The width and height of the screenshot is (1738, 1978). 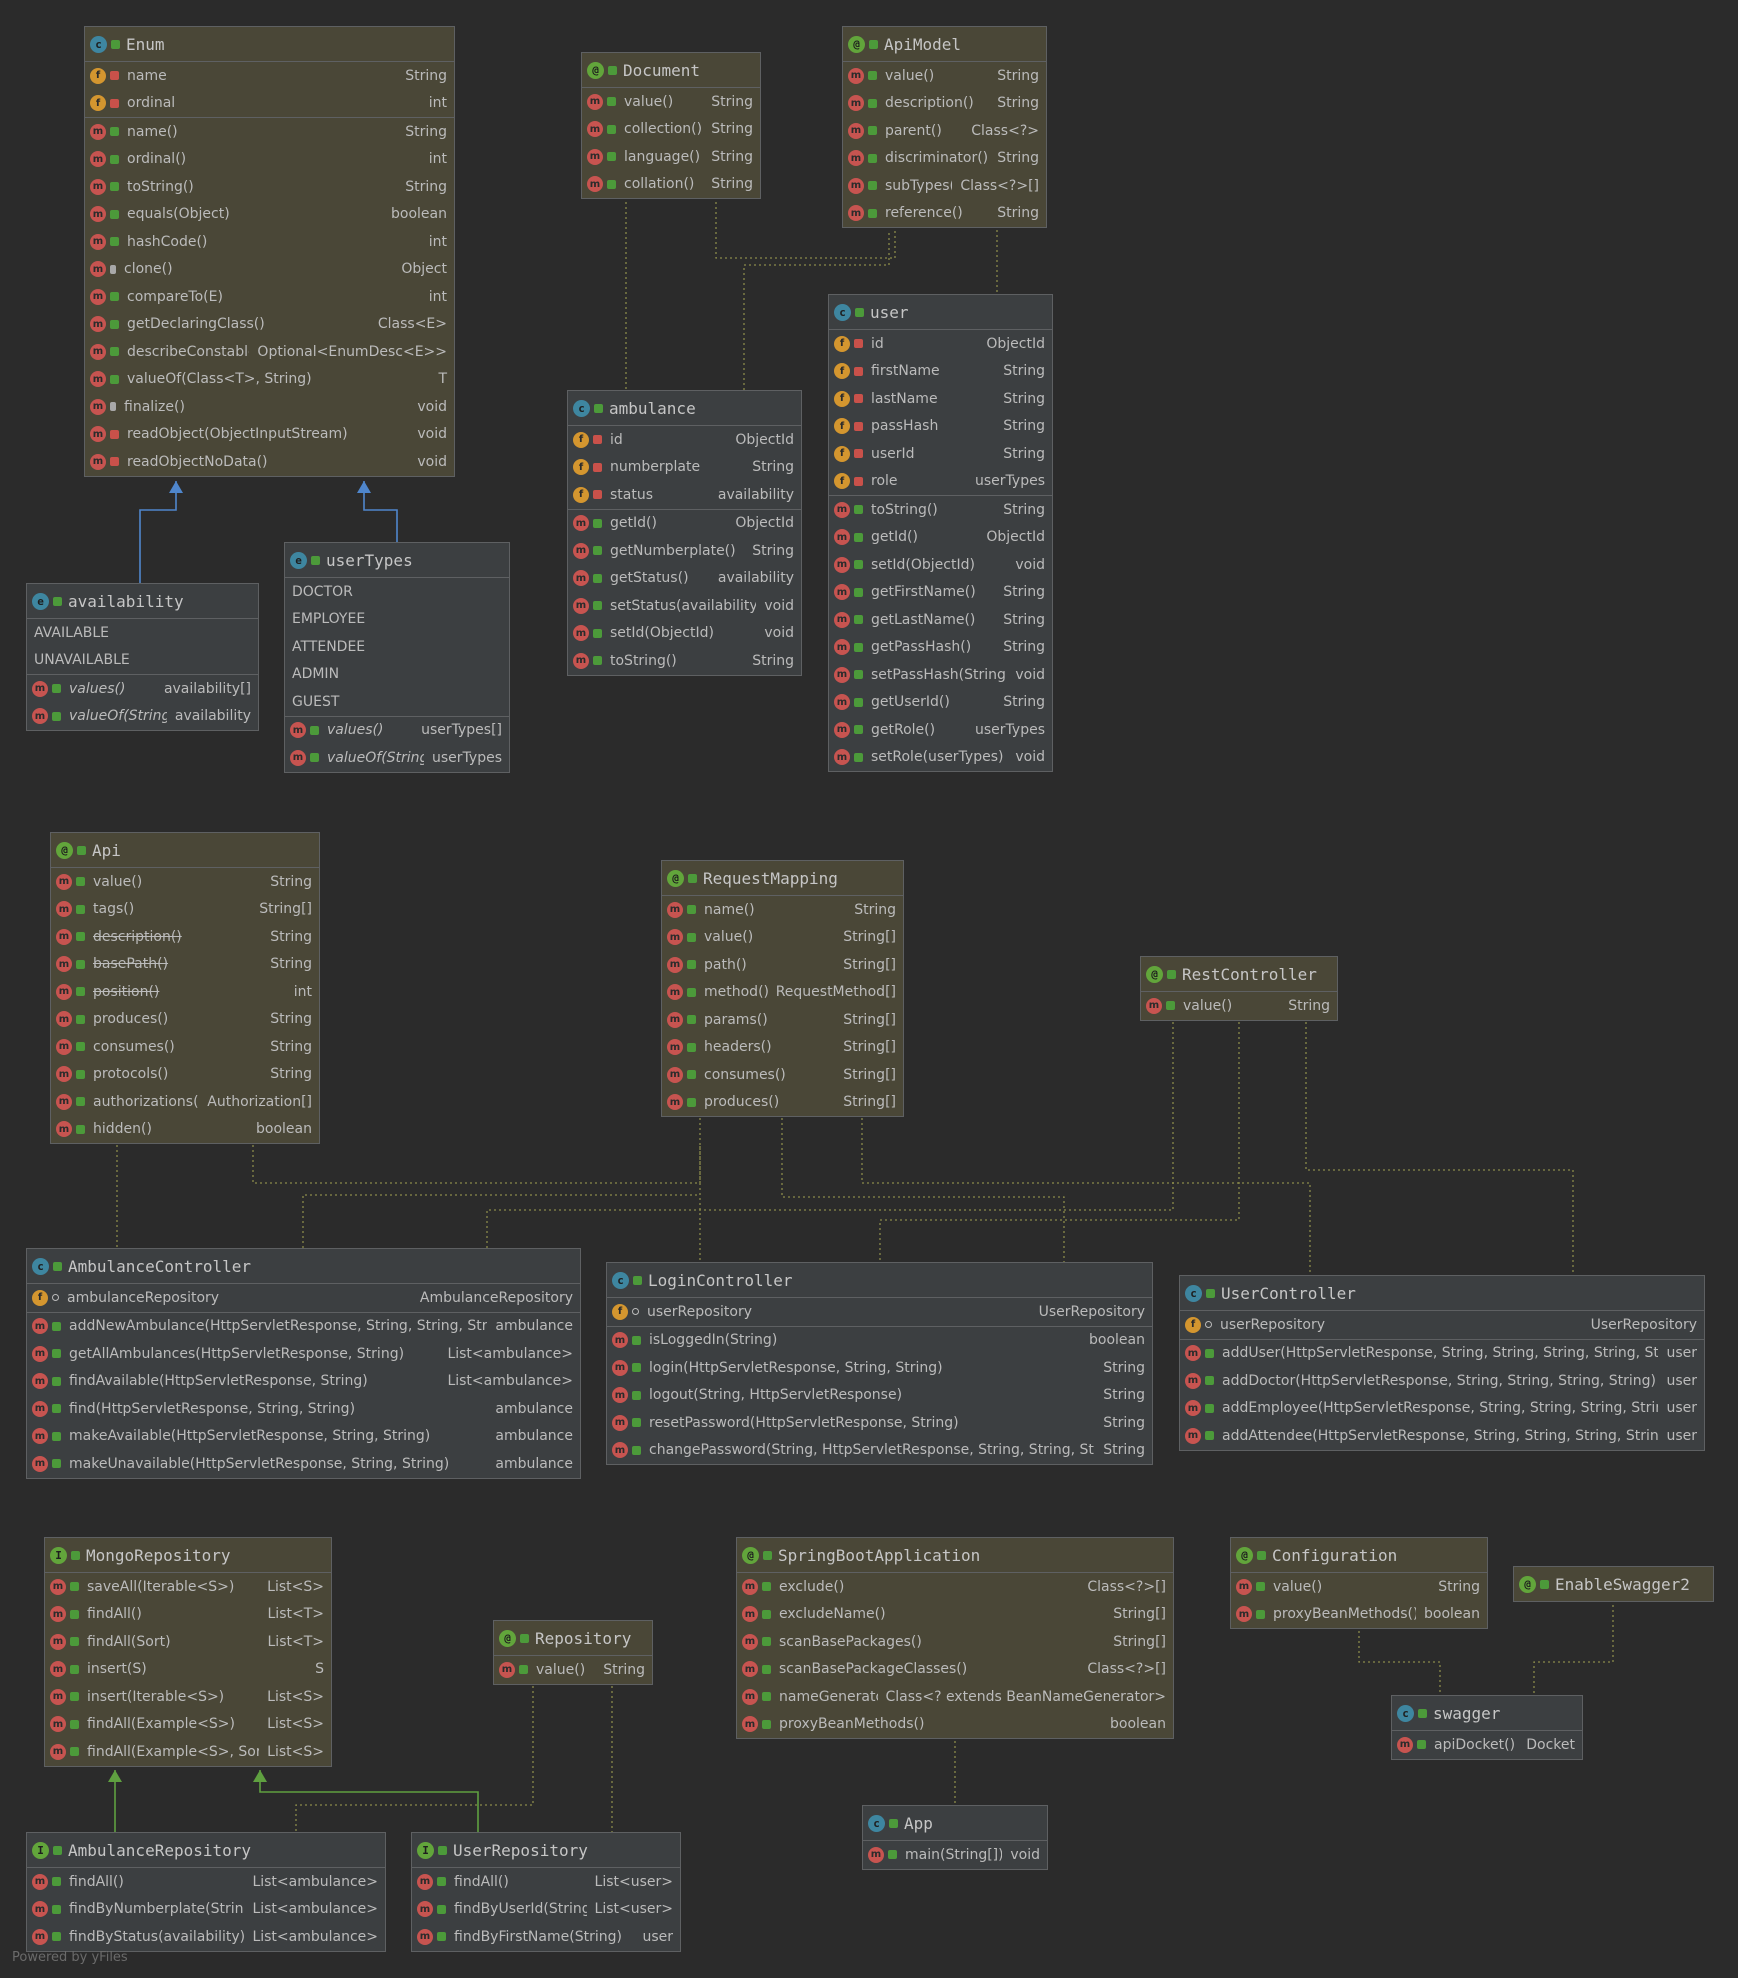 I want to click on method-row: m getPassHash() String, so click(x=940, y=648).